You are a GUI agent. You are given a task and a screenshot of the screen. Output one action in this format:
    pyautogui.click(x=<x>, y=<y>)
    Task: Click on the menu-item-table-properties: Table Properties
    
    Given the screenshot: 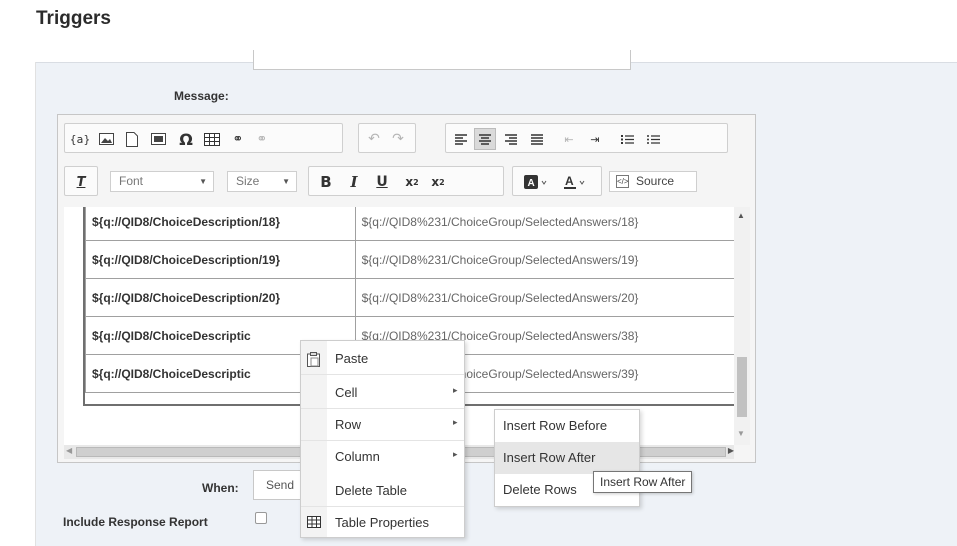 What is the action you would take?
    pyautogui.click(x=382, y=523)
    